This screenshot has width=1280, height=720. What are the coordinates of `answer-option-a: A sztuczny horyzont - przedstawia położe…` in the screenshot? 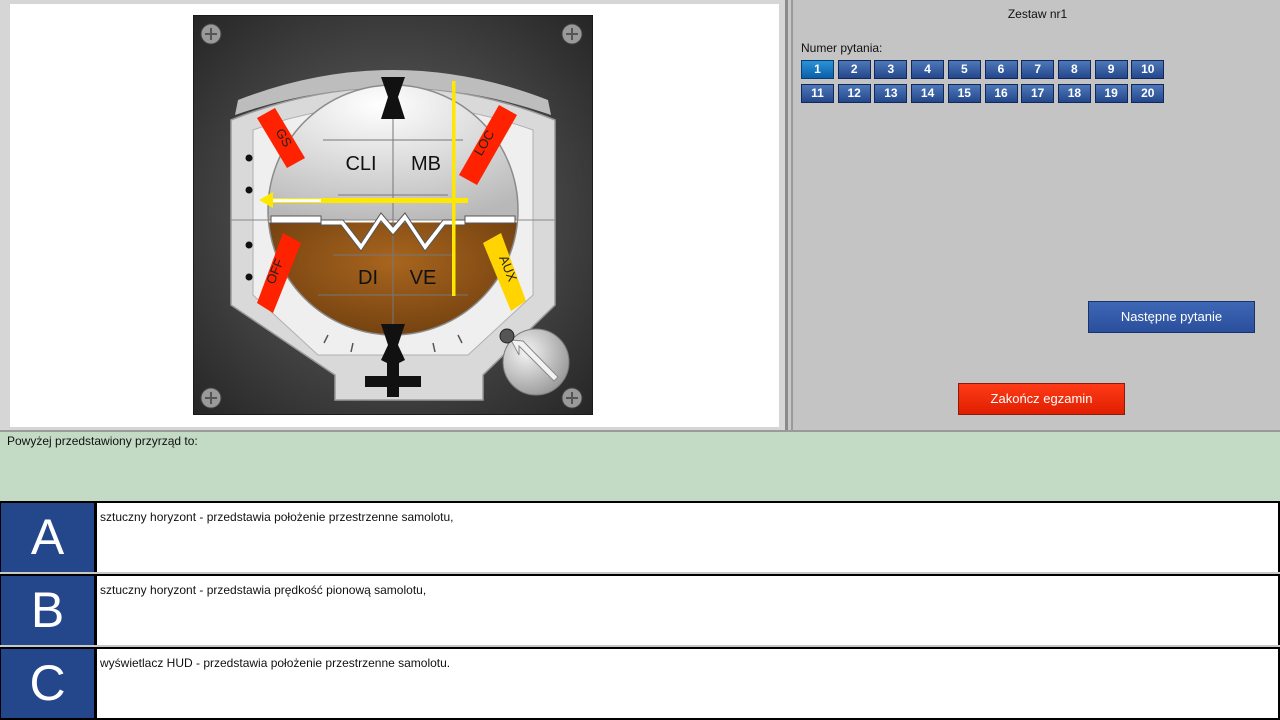 It's located at (640, 536).